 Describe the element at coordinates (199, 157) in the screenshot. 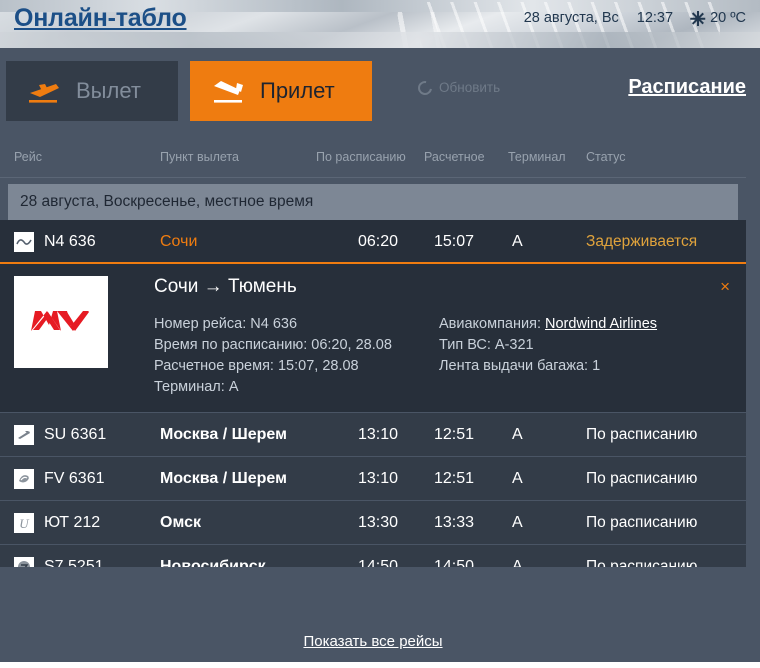

I see `column-header-origin: Пункт вылета` at that location.